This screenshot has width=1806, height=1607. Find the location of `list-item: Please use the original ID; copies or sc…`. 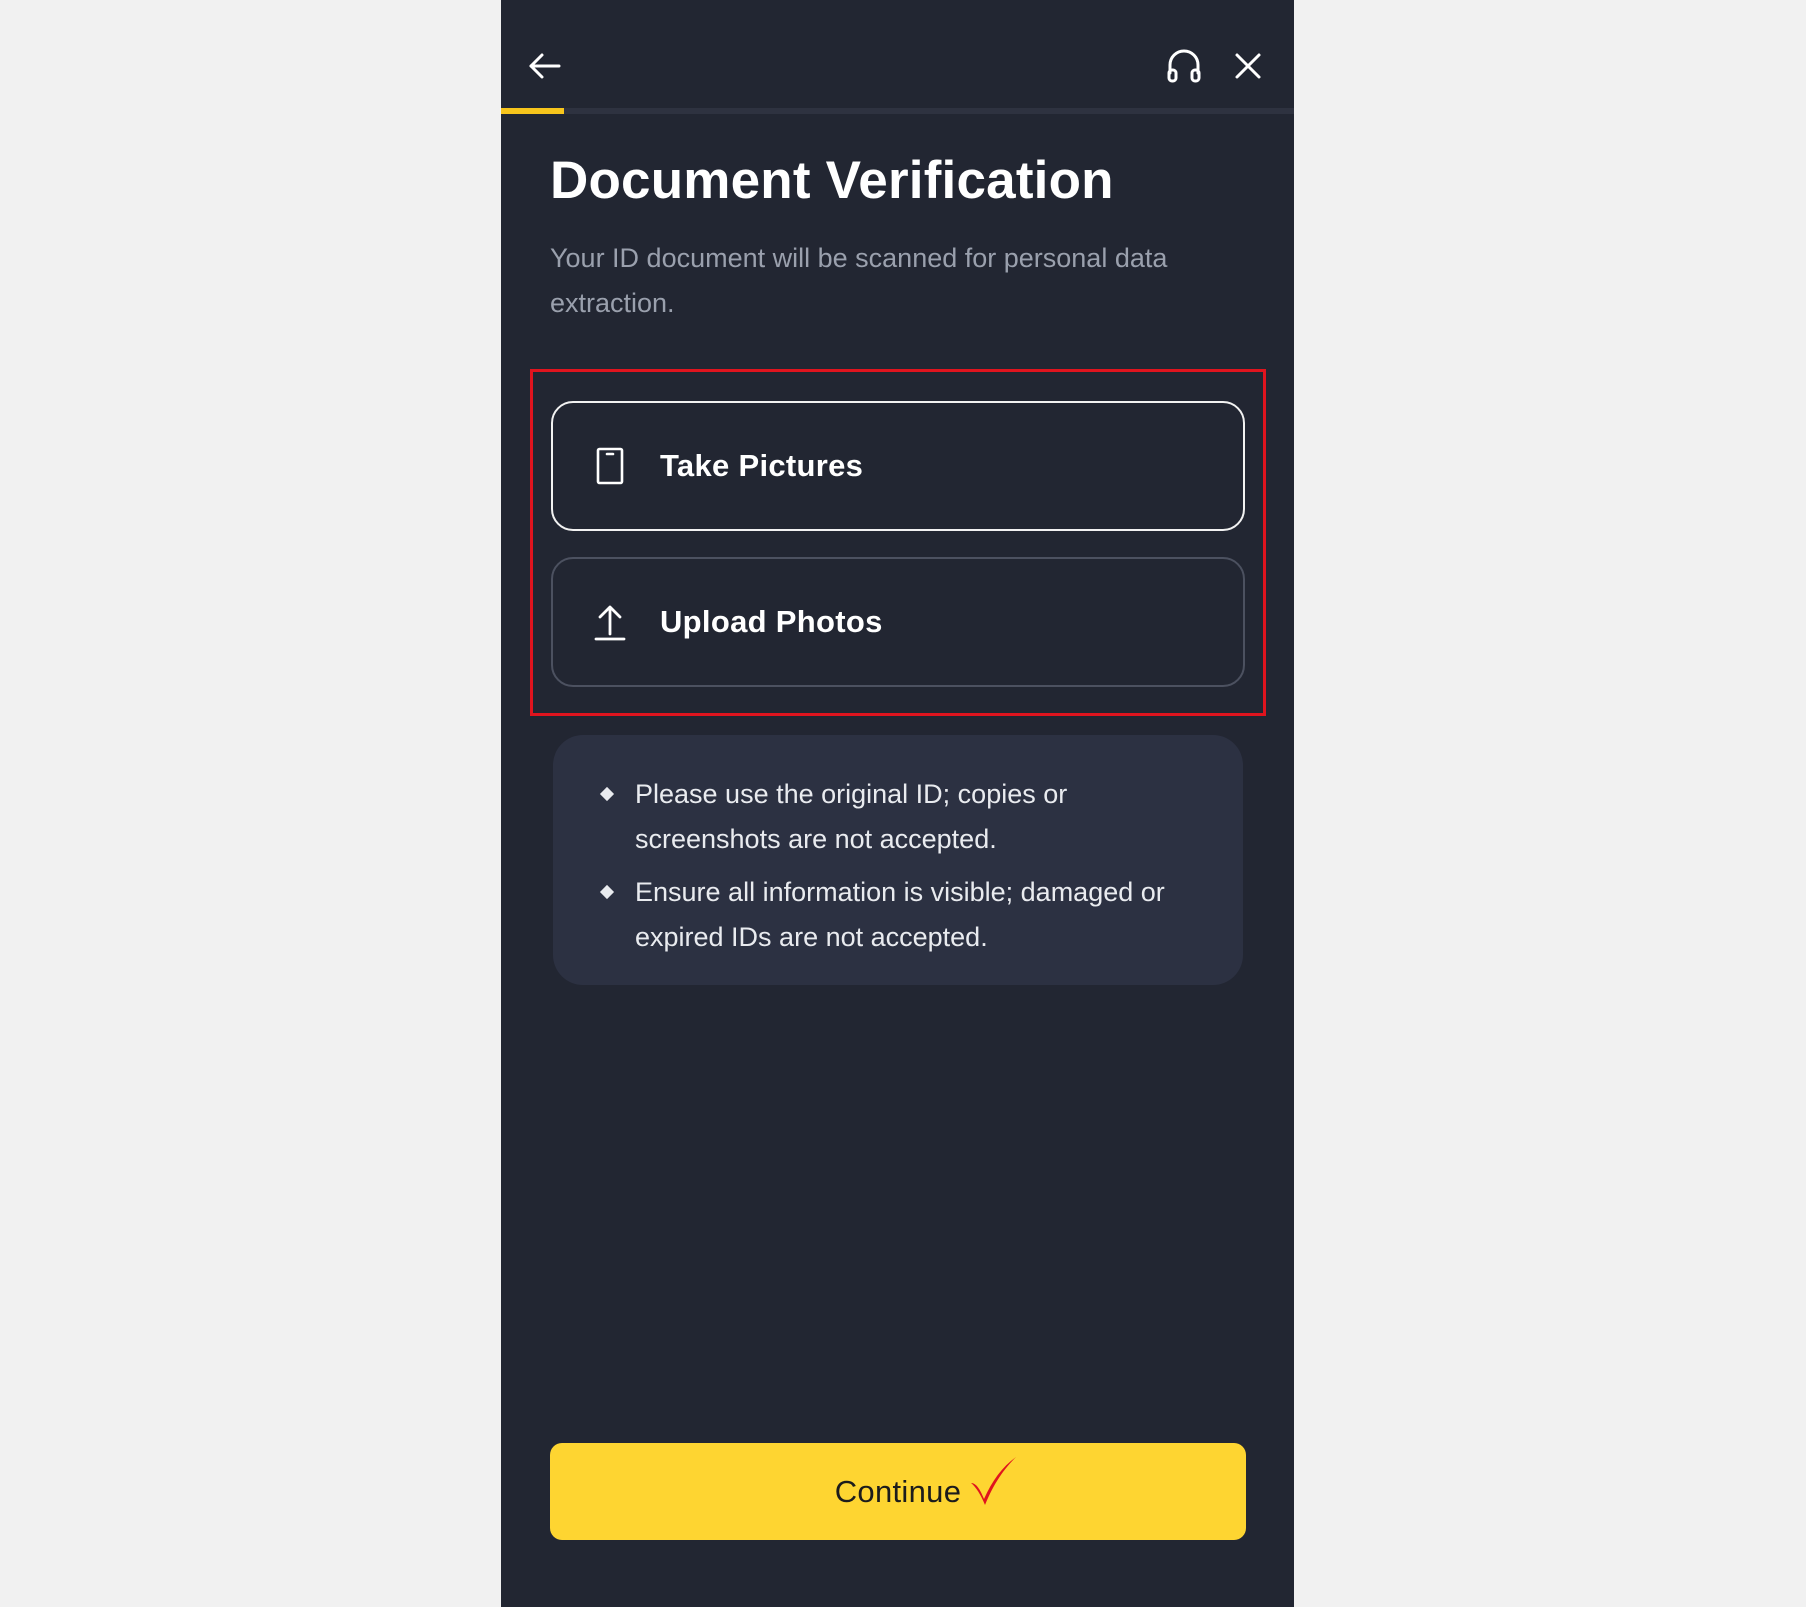

list-item: Please use the original ID; copies or sc… is located at coordinates (901, 817).